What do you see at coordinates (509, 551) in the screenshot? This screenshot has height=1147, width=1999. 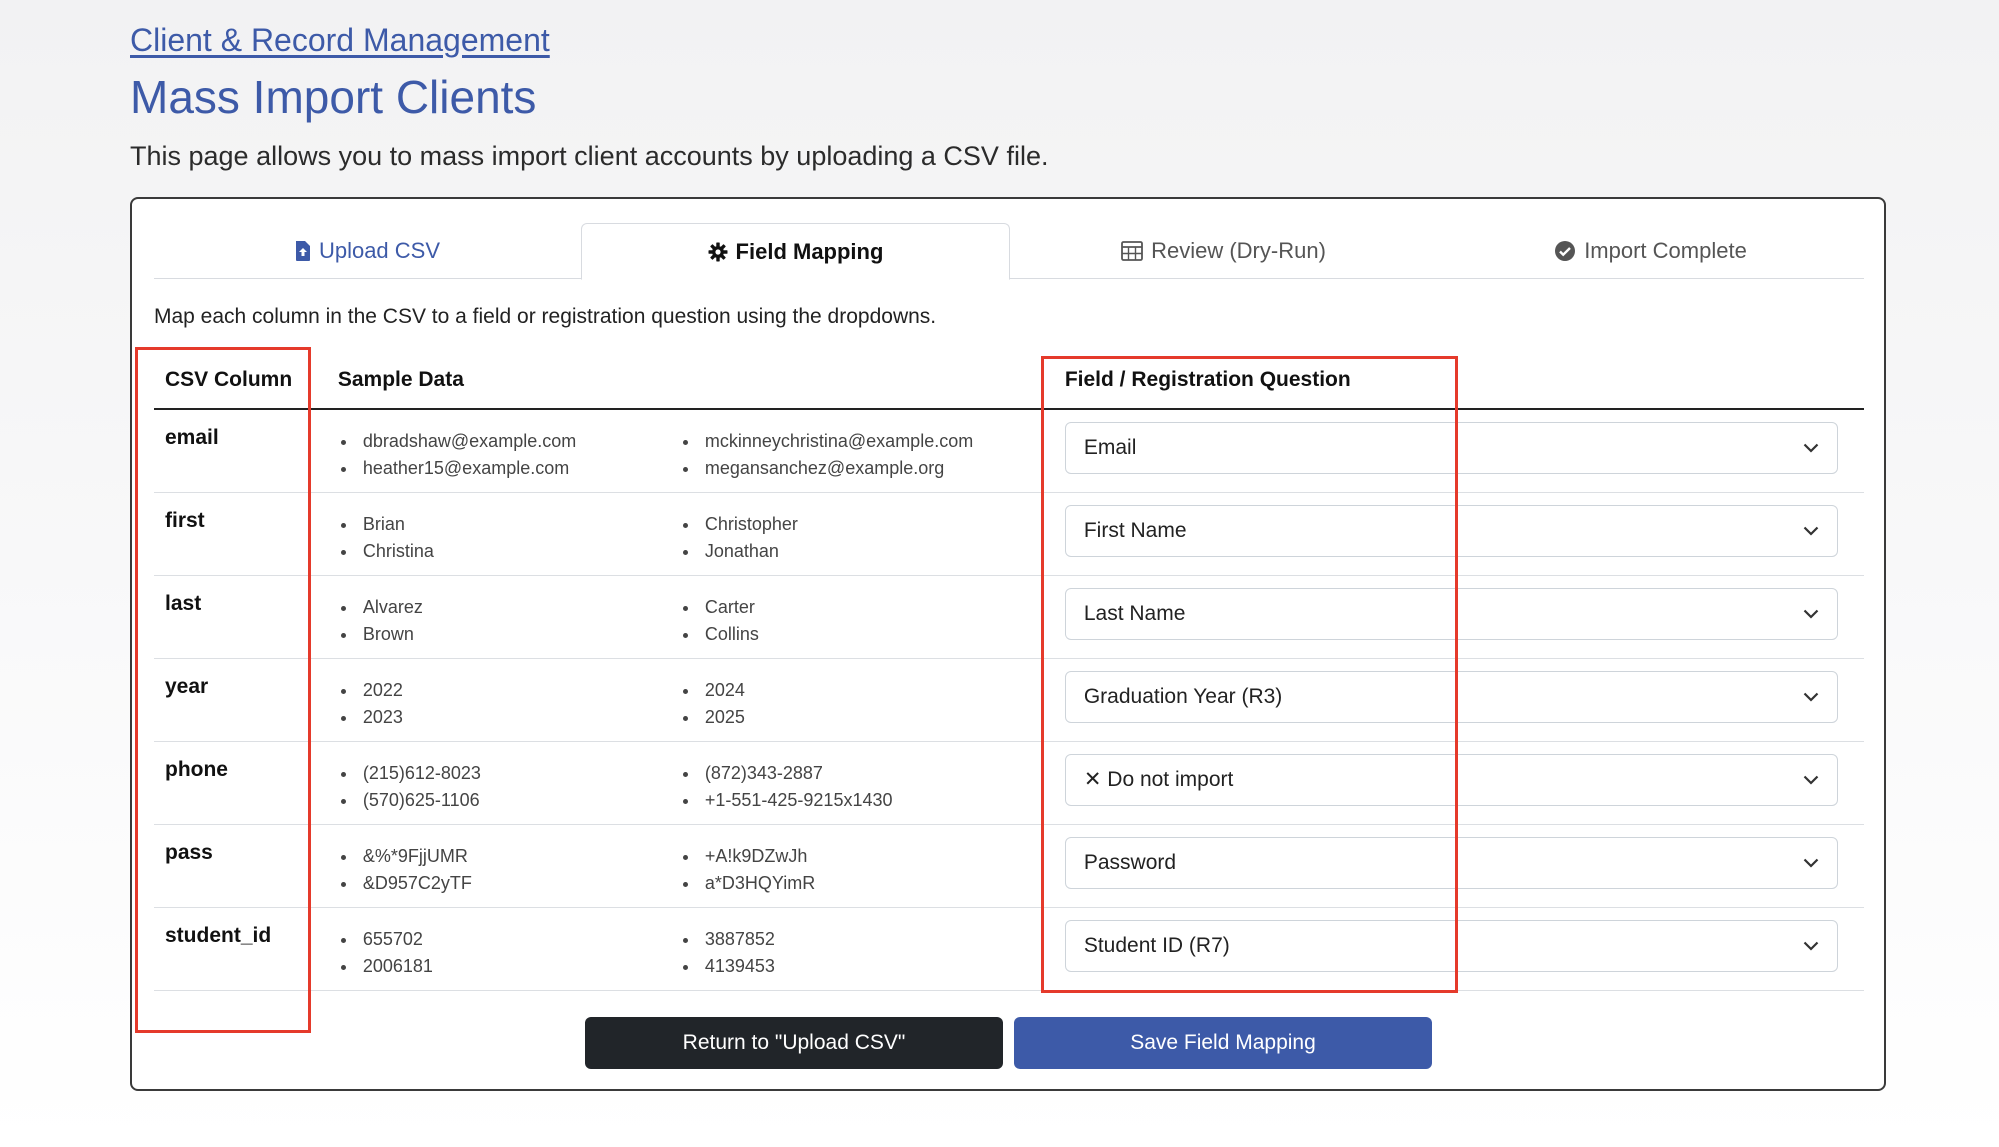 I see `sample-value: Christina` at bounding box center [509, 551].